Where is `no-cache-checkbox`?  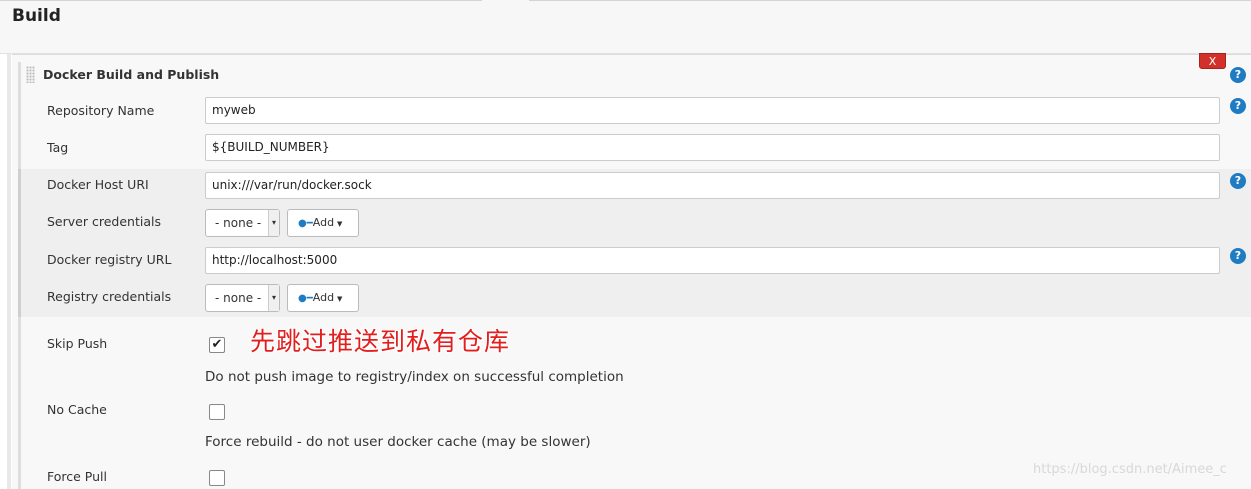
no-cache-checkbox is located at coordinates (217, 412).